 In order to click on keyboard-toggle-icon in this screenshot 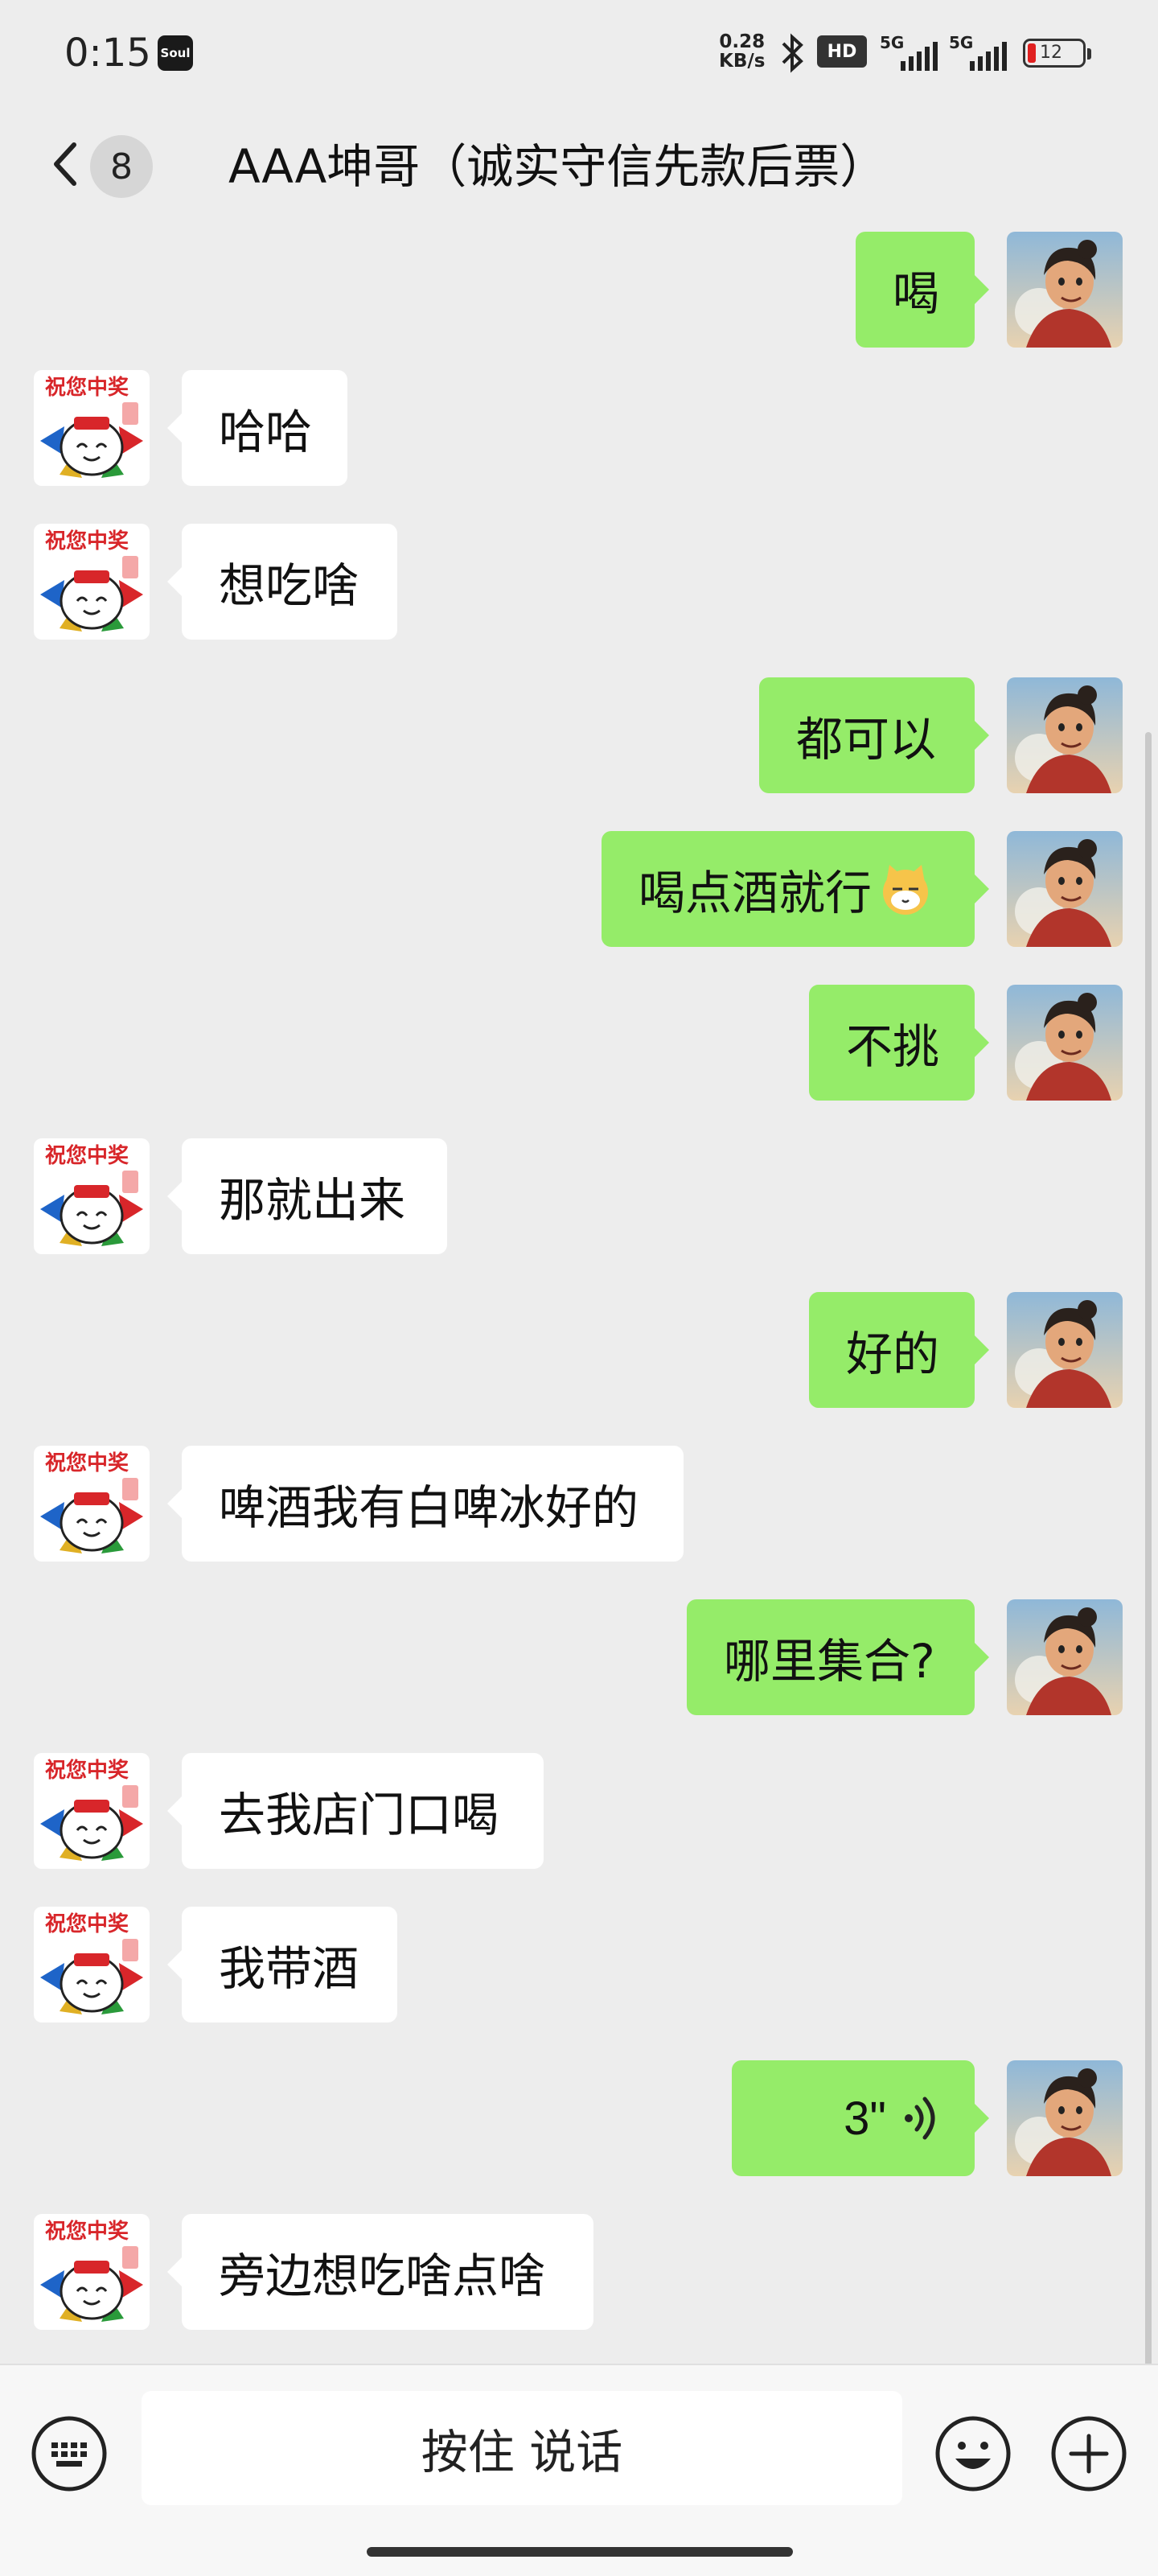, I will do `click(69, 2453)`.